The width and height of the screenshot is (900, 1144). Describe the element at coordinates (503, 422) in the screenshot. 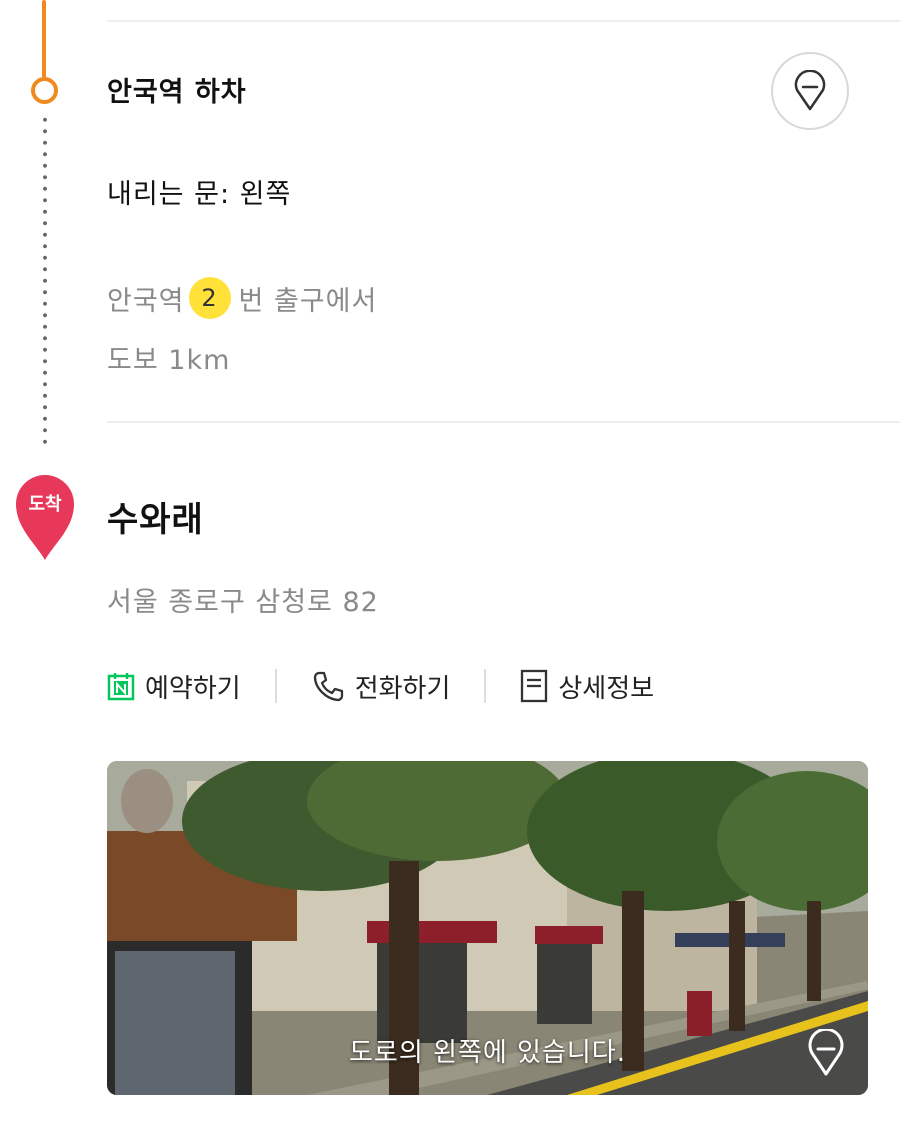

I see `middle-divider` at that location.